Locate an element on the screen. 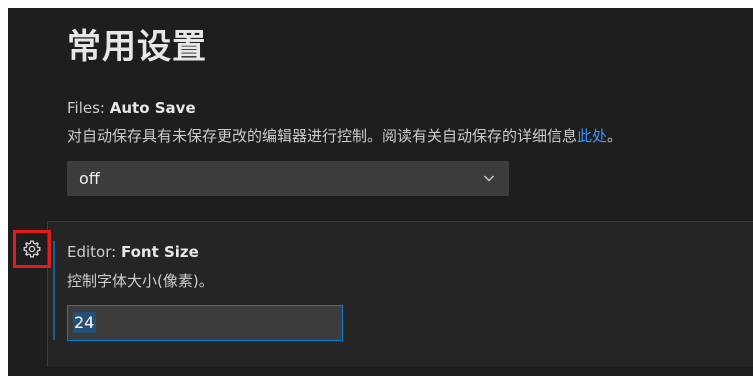  auto-save-docs-link: 此处 is located at coordinates (592, 136).